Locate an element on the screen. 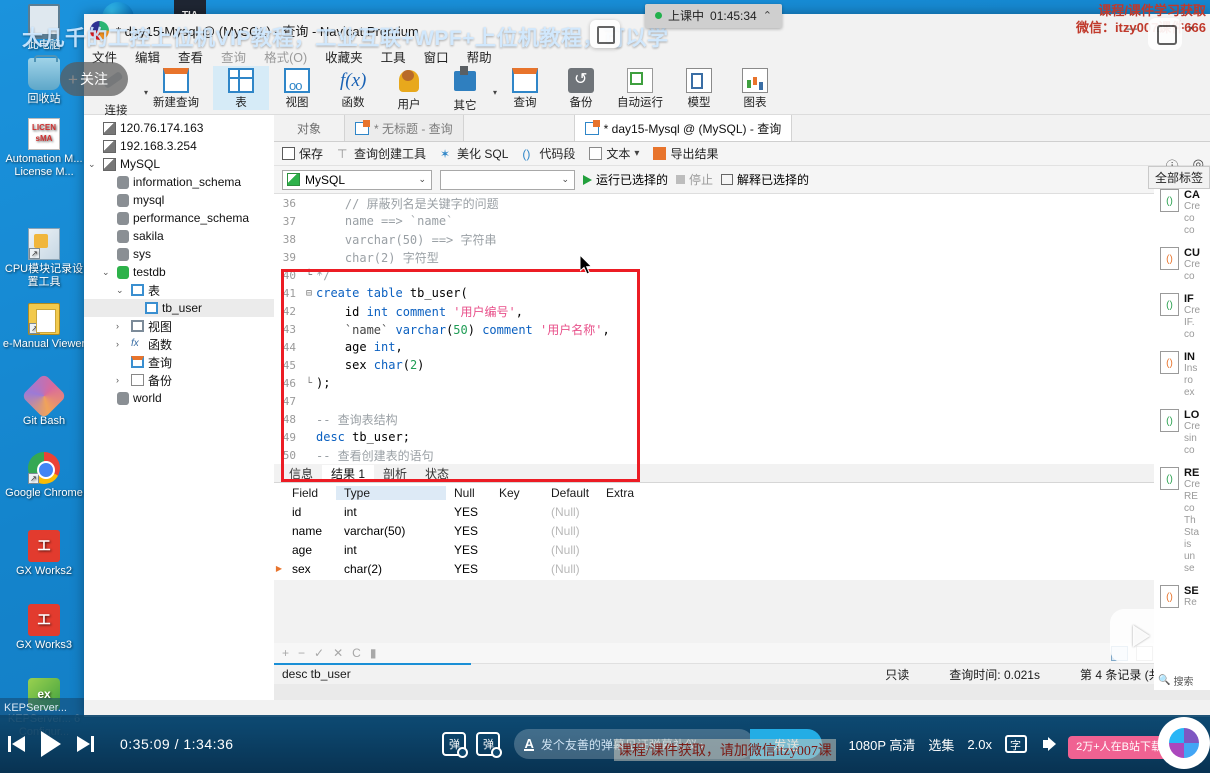  fold-marker: ⊟ is located at coordinates (309, 293).